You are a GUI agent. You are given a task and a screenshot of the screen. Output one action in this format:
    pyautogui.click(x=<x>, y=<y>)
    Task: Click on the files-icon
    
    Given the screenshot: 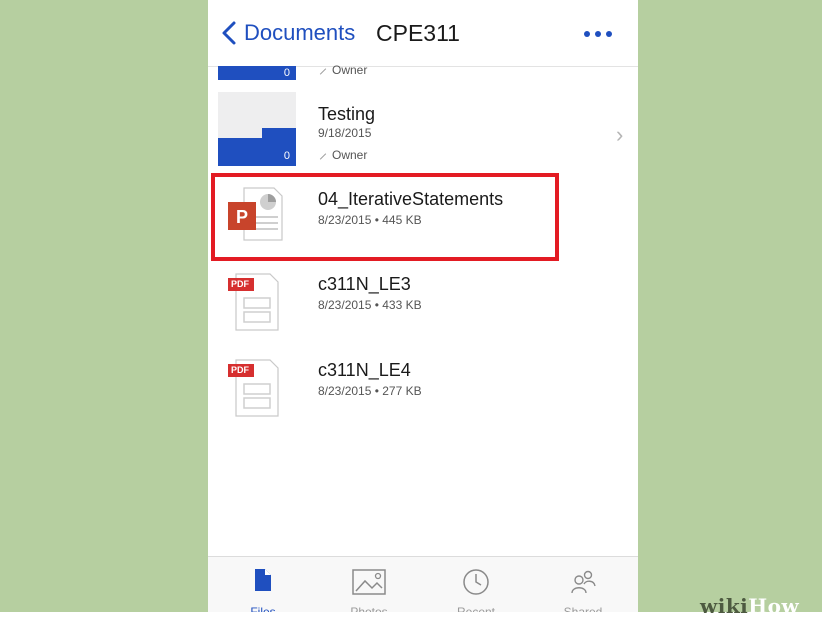 What is the action you would take?
    pyautogui.click(x=263, y=580)
    